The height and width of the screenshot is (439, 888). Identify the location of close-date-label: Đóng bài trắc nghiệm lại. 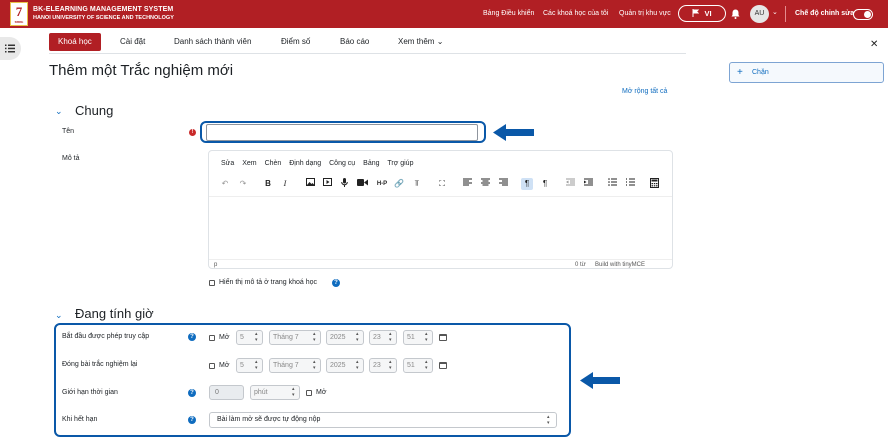
(100, 364).